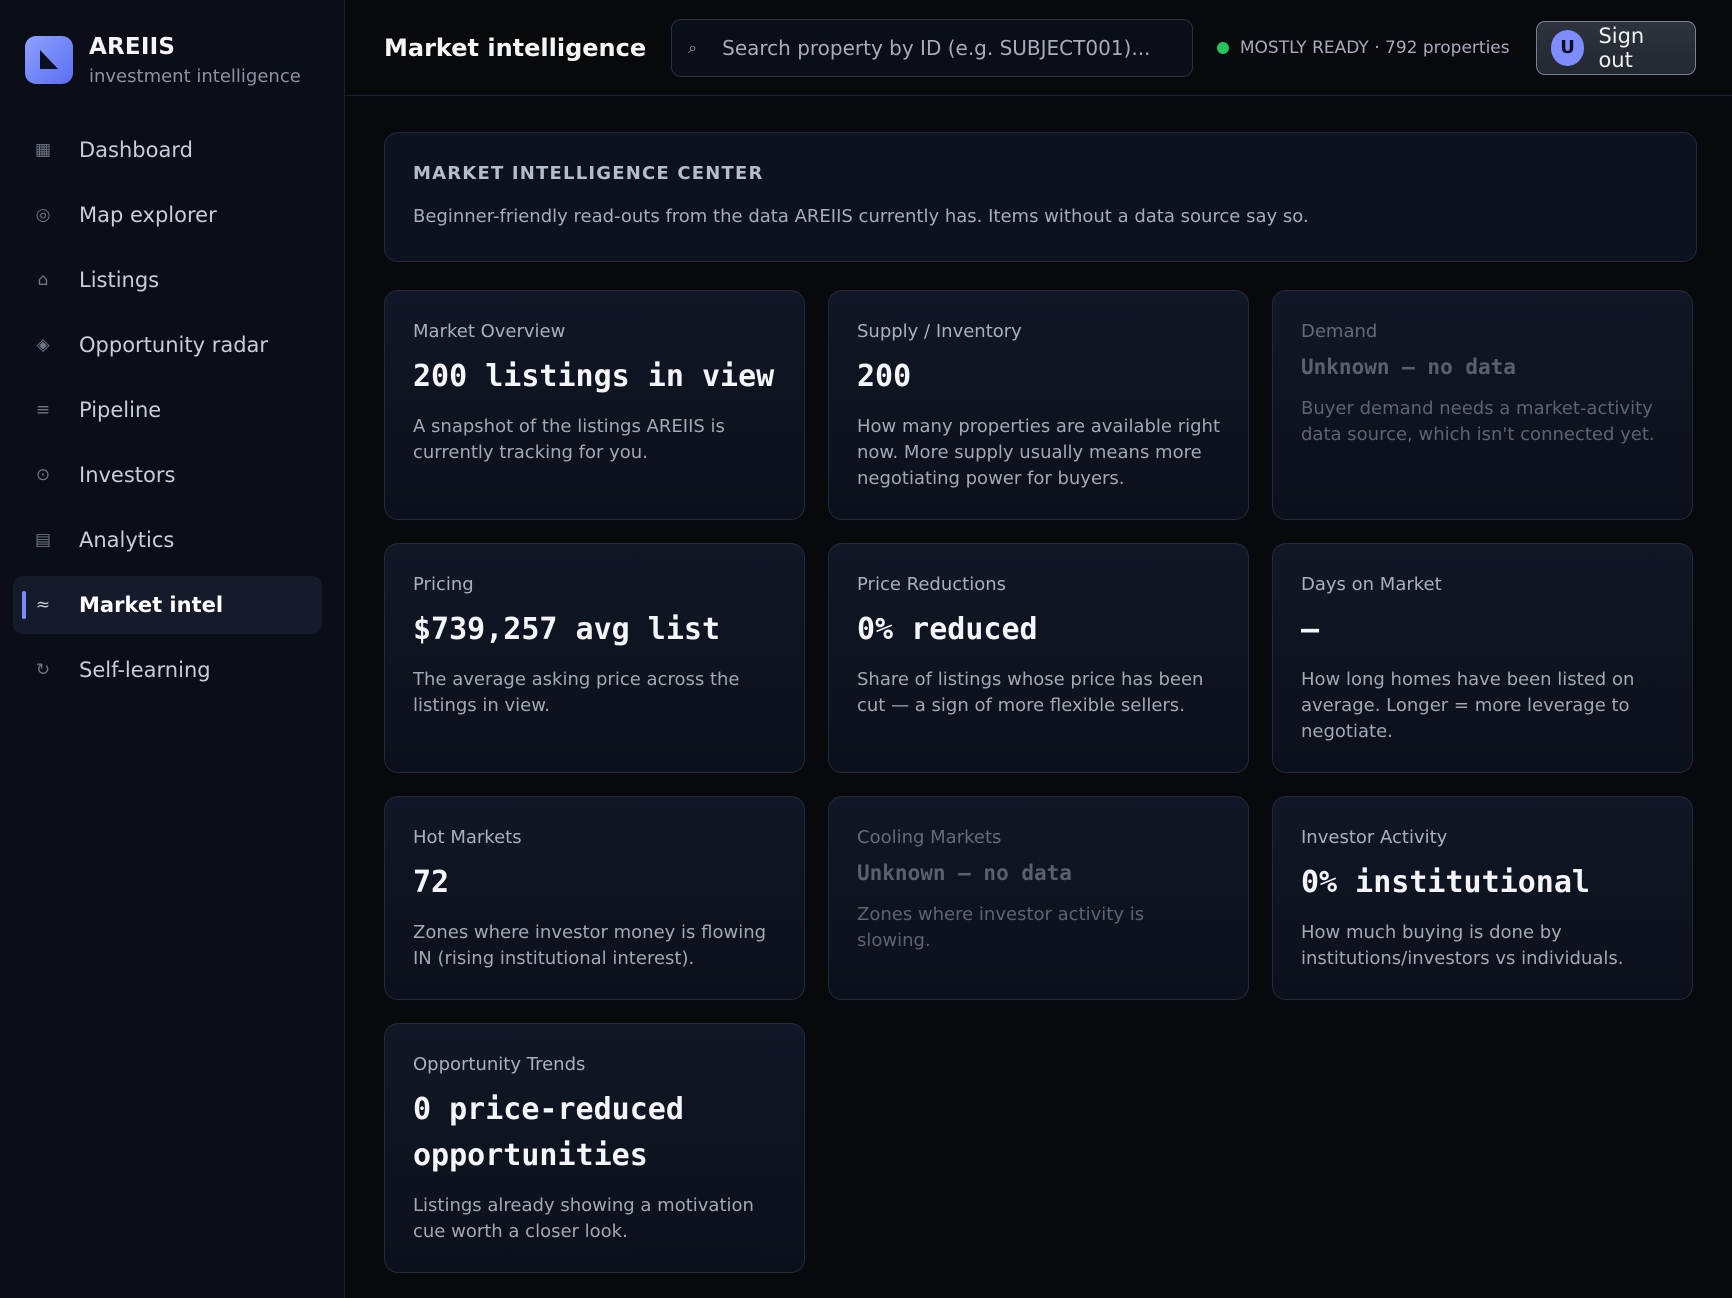 The width and height of the screenshot is (1732, 1298). Describe the element at coordinates (145, 670) in the screenshot. I see `sidebar-item-label: Self-learning` at that location.